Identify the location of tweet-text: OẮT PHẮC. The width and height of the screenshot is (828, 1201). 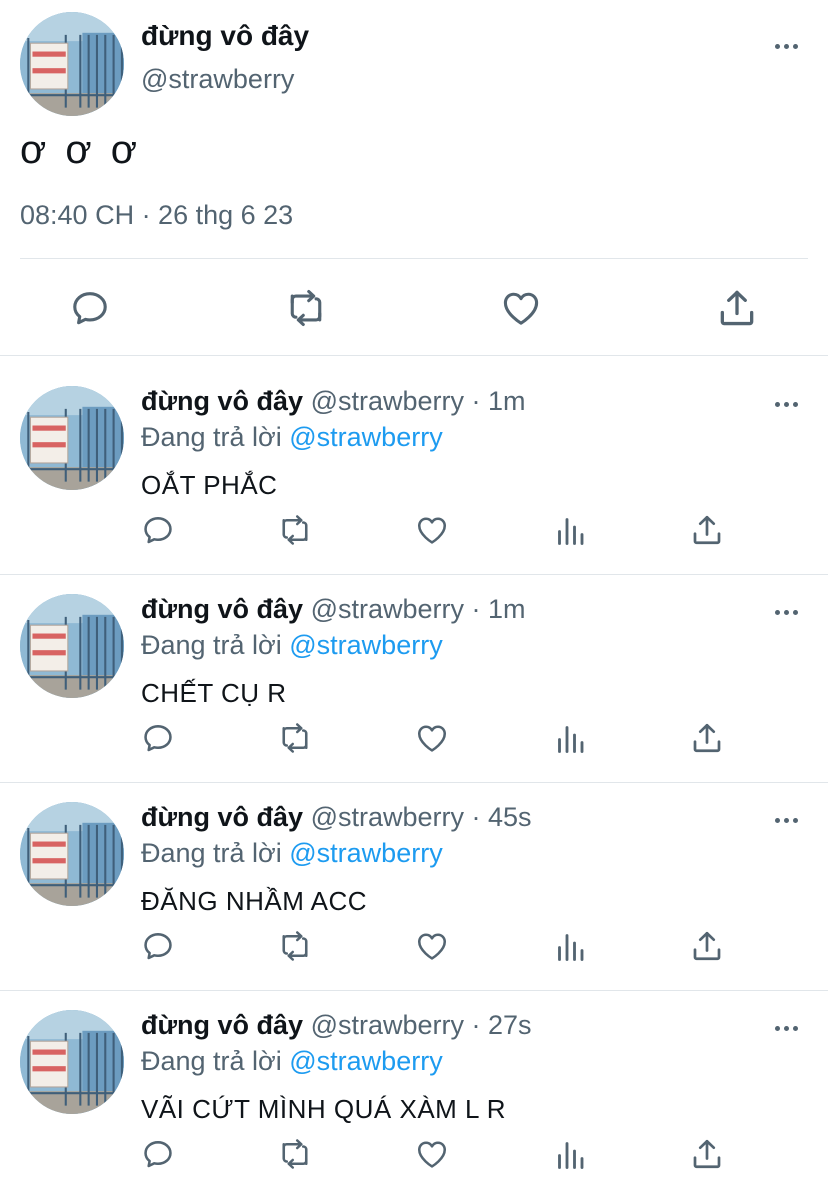
(209, 485).